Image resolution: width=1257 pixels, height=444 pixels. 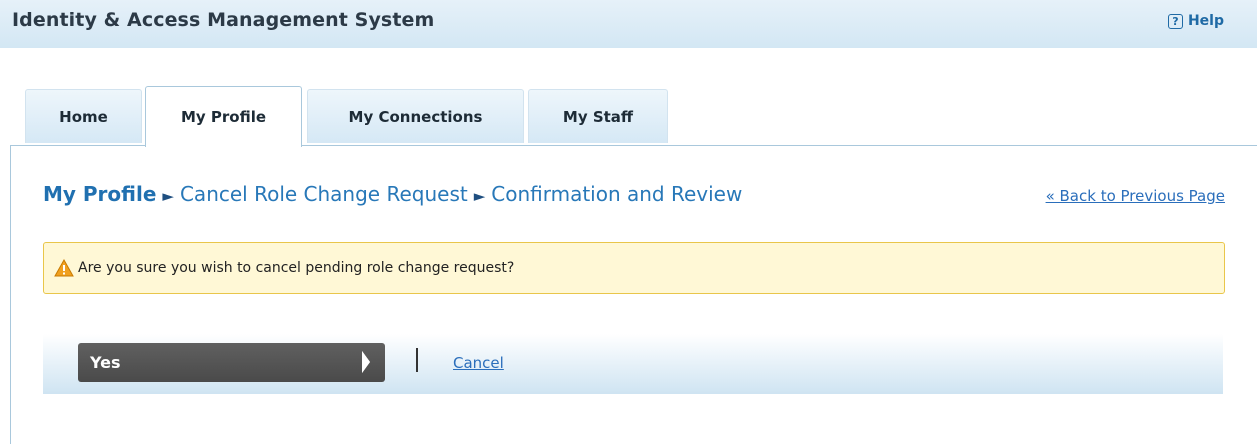 What do you see at coordinates (1205, 21) in the screenshot?
I see `help-label: Help` at bounding box center [1205, 21].